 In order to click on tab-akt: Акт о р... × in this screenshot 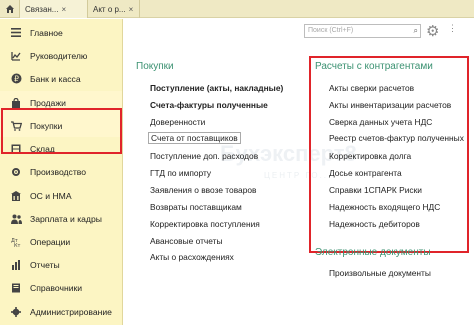, I will do `click(114, 9)`.